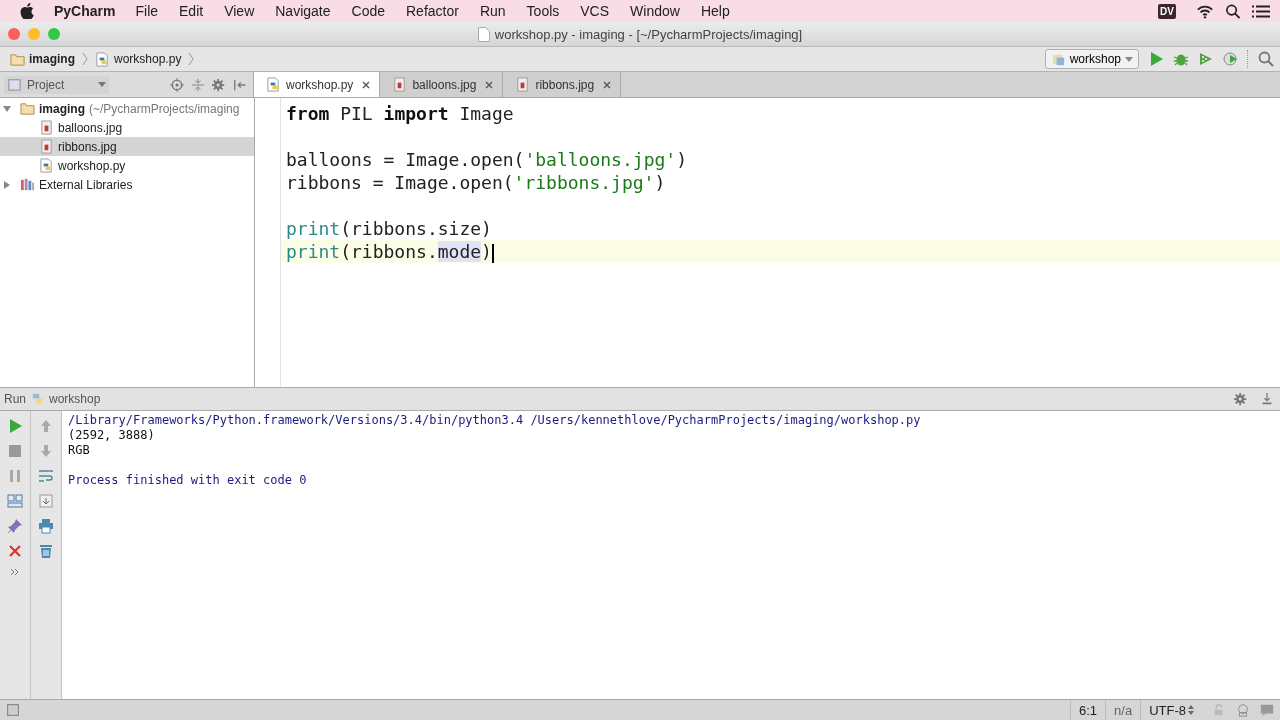 The width and height of the screenshot is (1280, 720). Describe the element at coordinates (27, 184) in the screenshot. I see `books-icon` at that location.